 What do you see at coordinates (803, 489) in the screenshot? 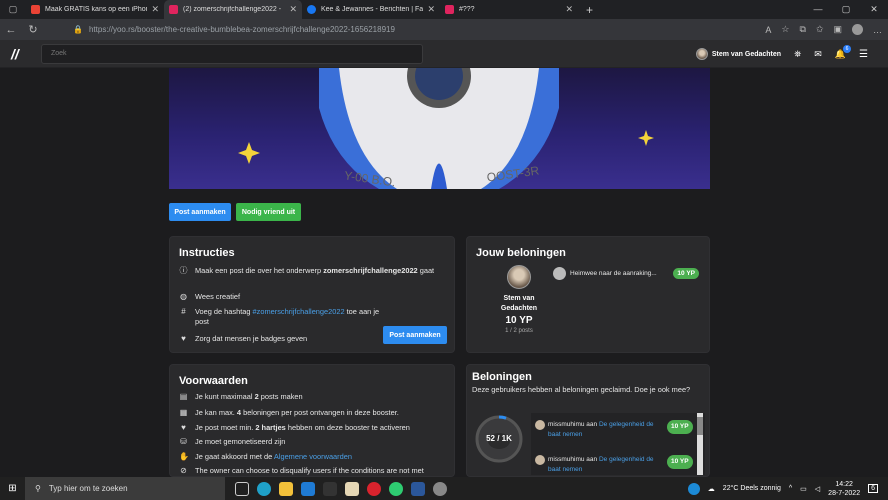
I see `network-icon: ▭` at bounding box center [803, 489].